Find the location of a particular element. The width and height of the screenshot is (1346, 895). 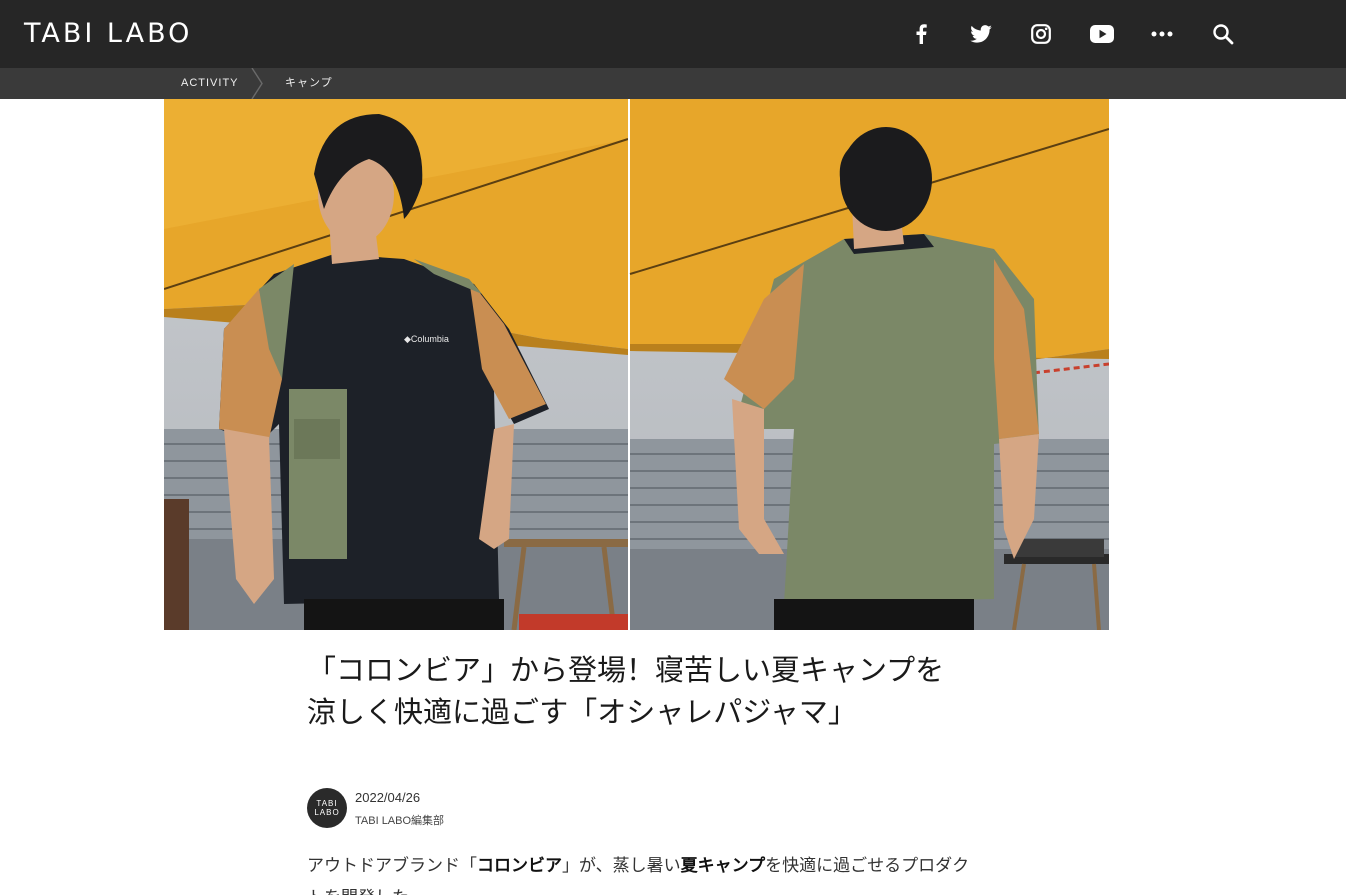

breadcrumb: ACTIVITY キャンプ is located at coordinates (673, 83).